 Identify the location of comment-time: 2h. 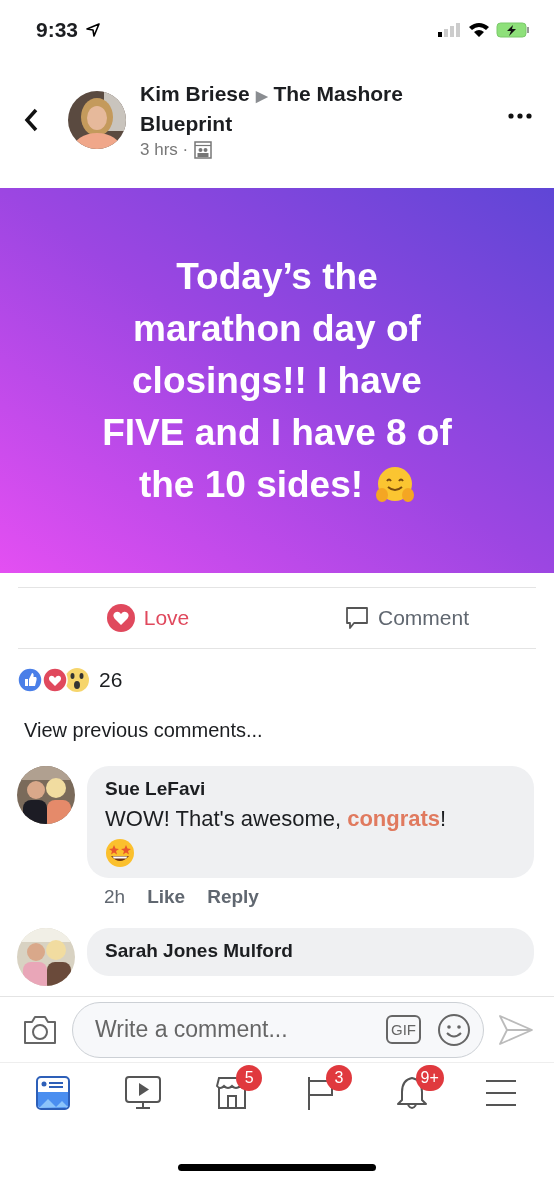
(115, 897).